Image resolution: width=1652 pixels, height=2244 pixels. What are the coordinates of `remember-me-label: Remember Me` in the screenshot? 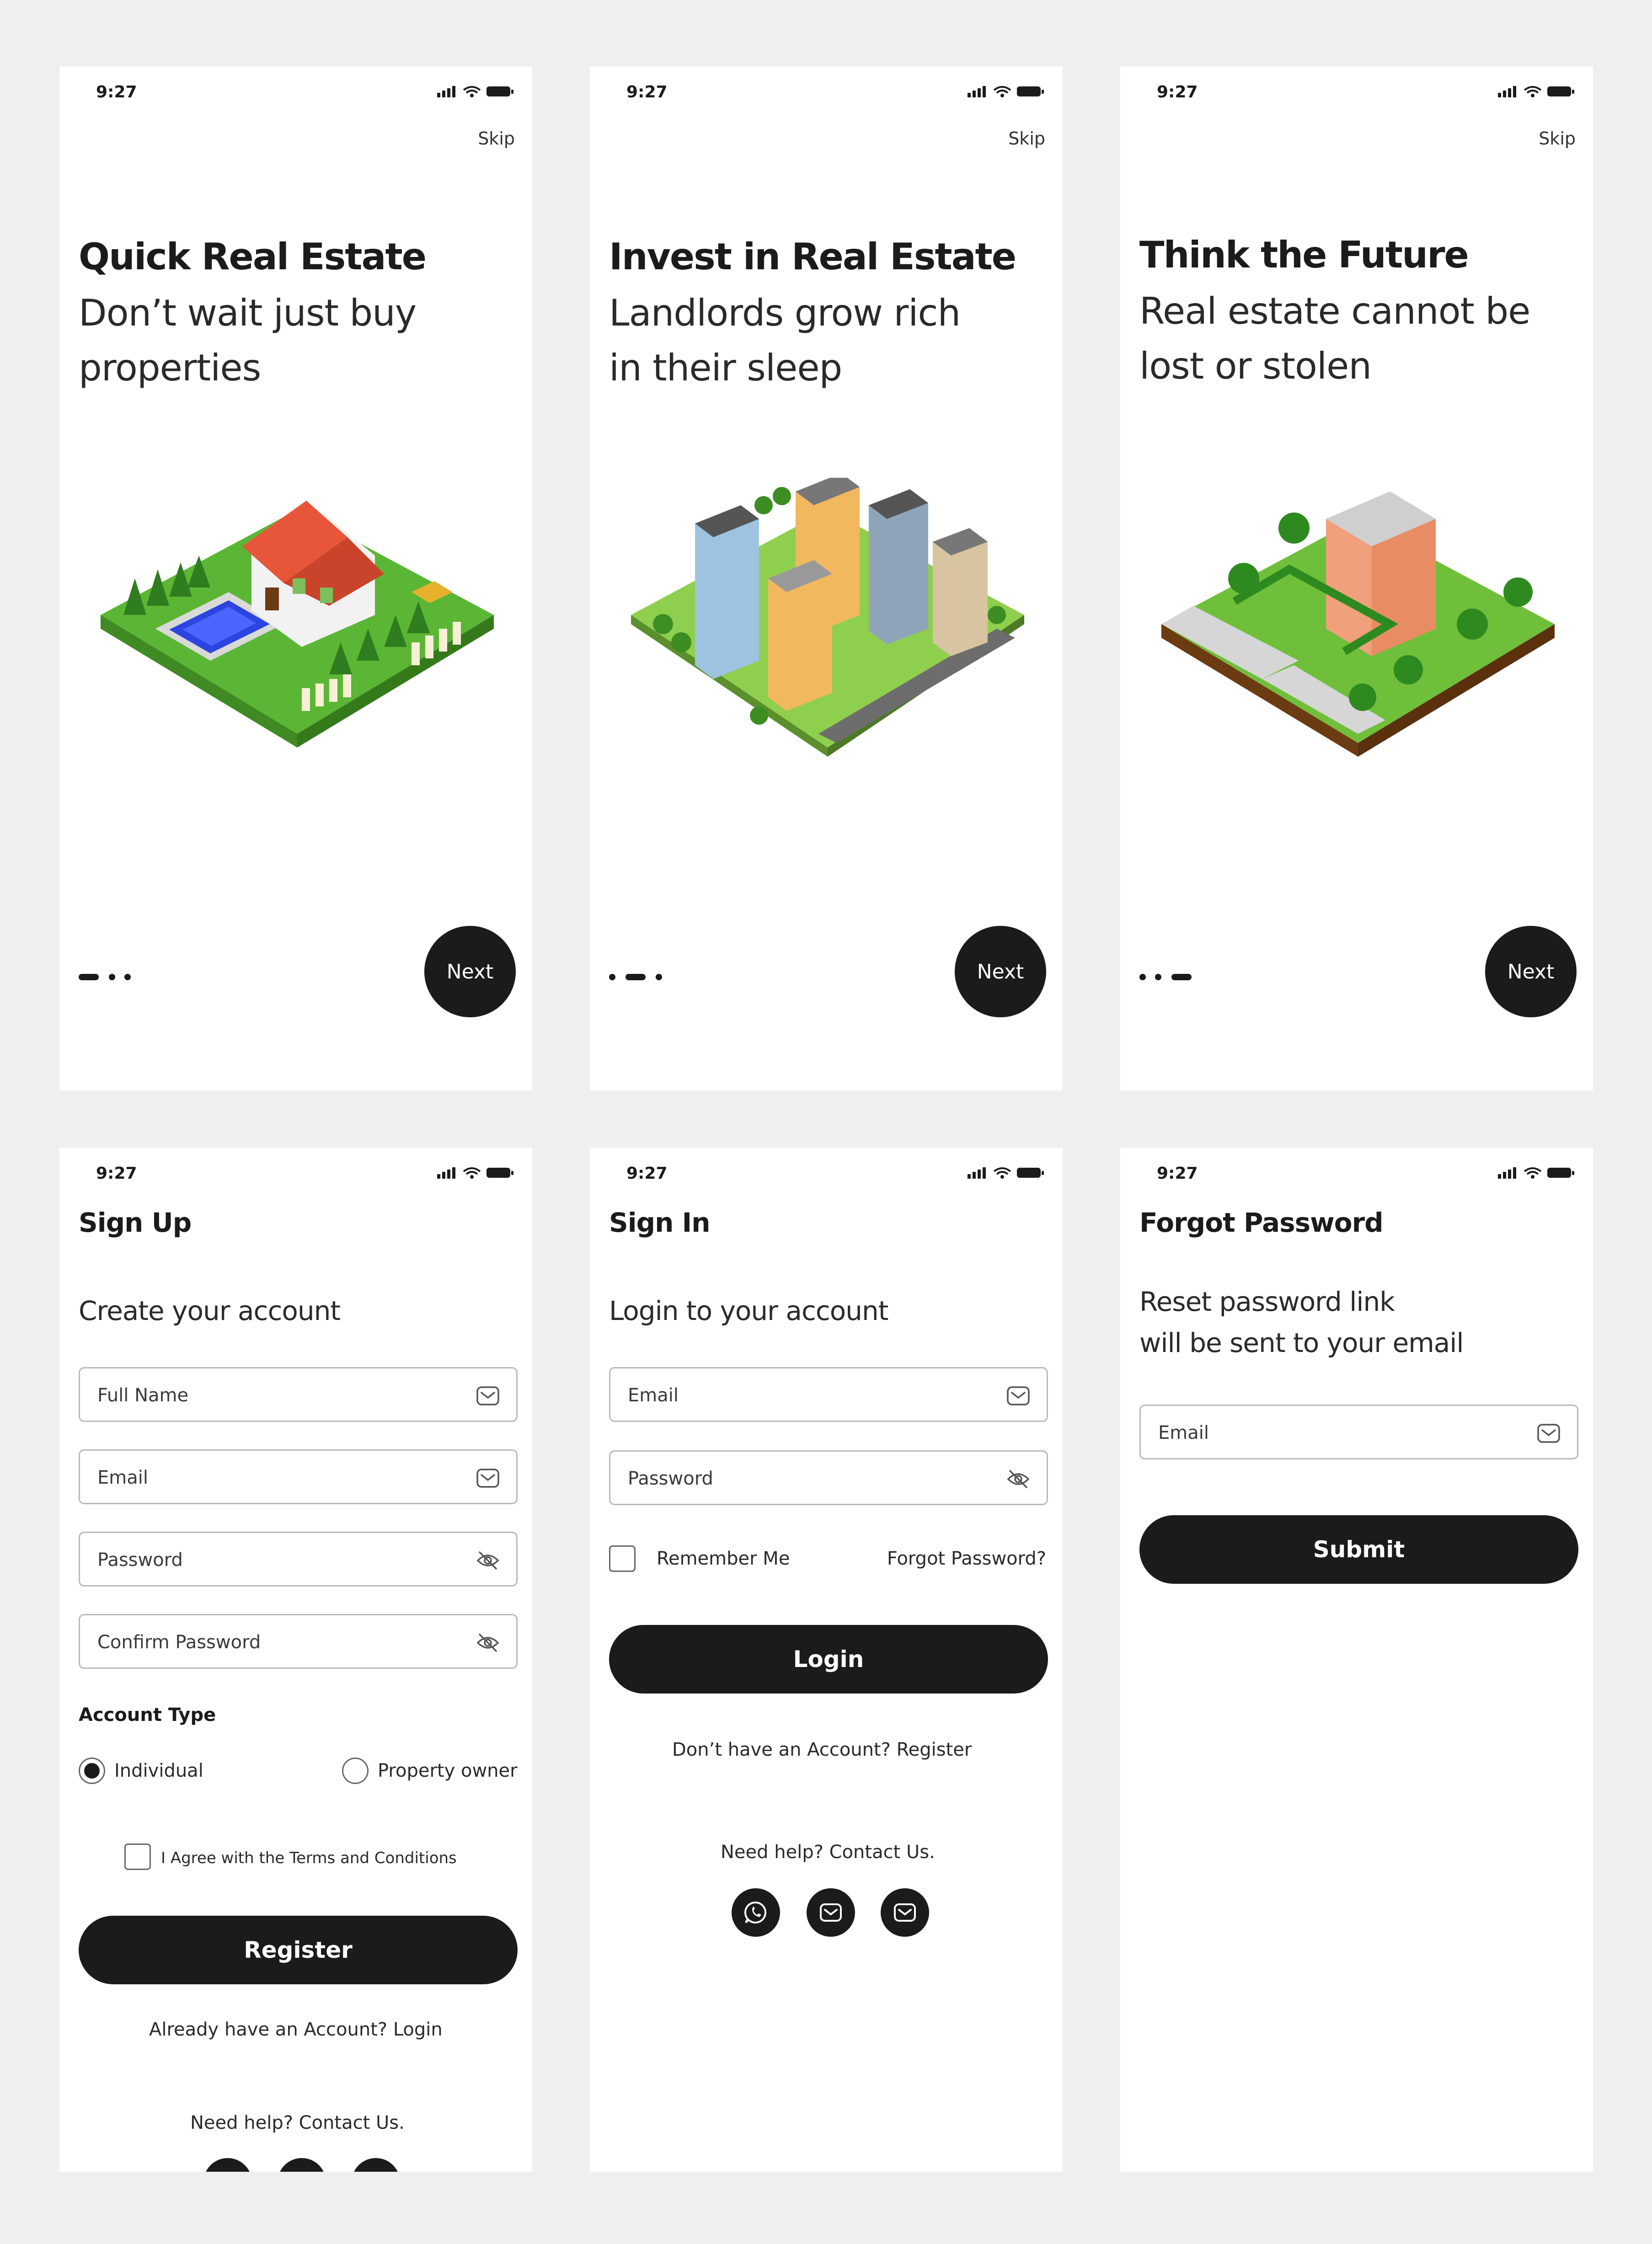 It's located at (723, 1558).